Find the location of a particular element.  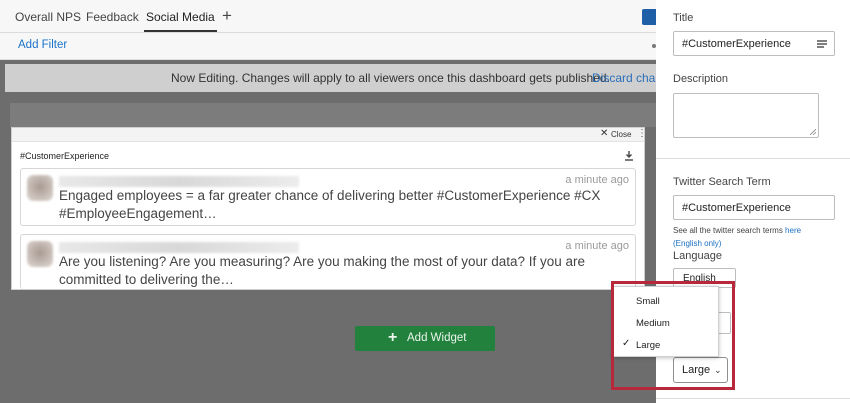

search-term-label: Twitter Search Term is located at coordinates (722, 182).